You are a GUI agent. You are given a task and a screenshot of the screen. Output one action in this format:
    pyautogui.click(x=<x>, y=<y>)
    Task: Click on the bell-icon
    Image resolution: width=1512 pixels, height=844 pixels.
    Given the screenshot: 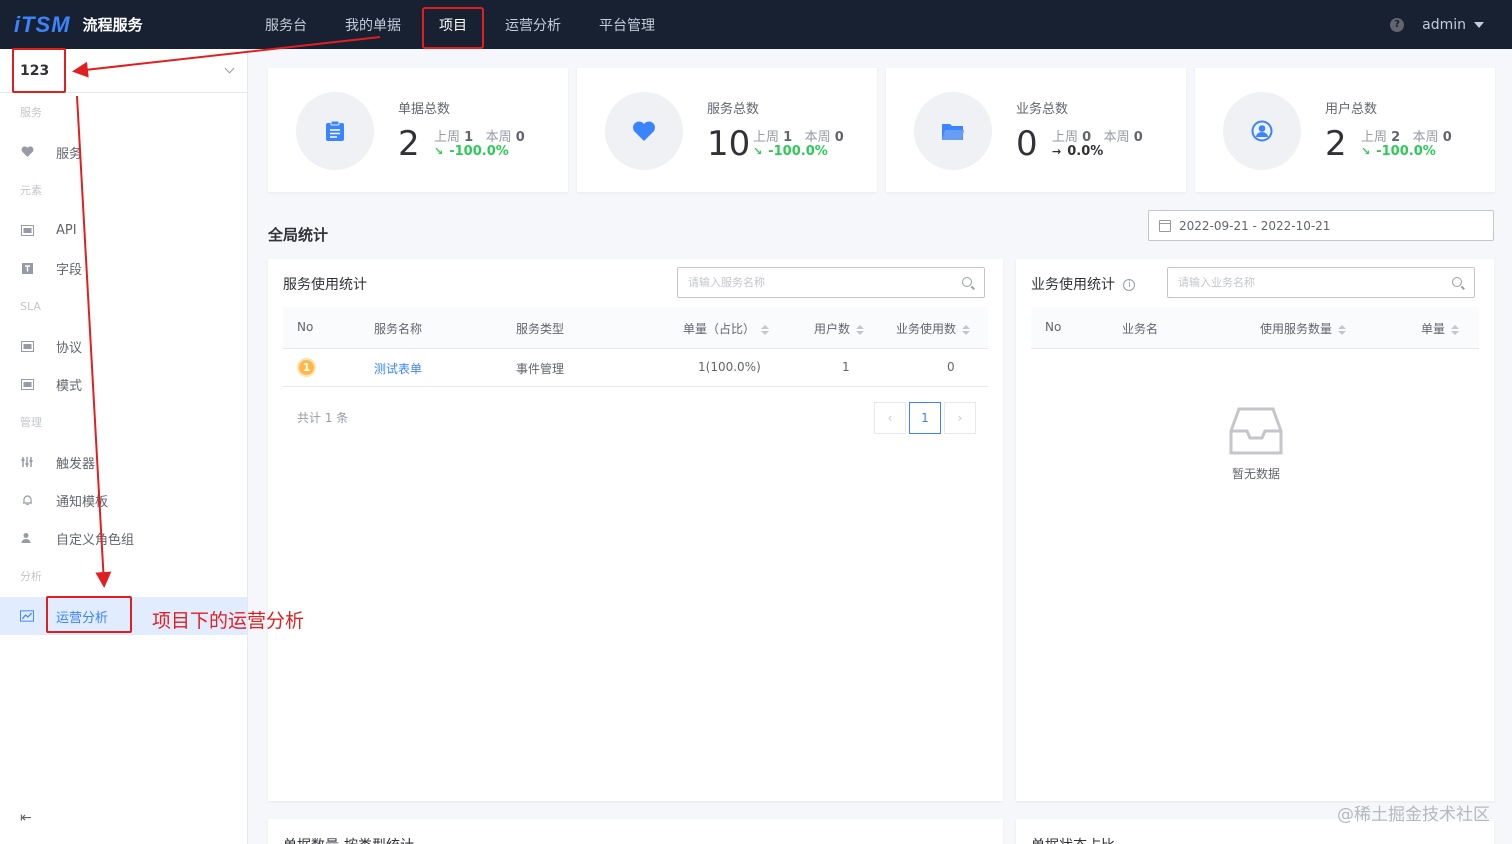 What is the action you would take?
    pyautogui.click(x=27, y=500)
    